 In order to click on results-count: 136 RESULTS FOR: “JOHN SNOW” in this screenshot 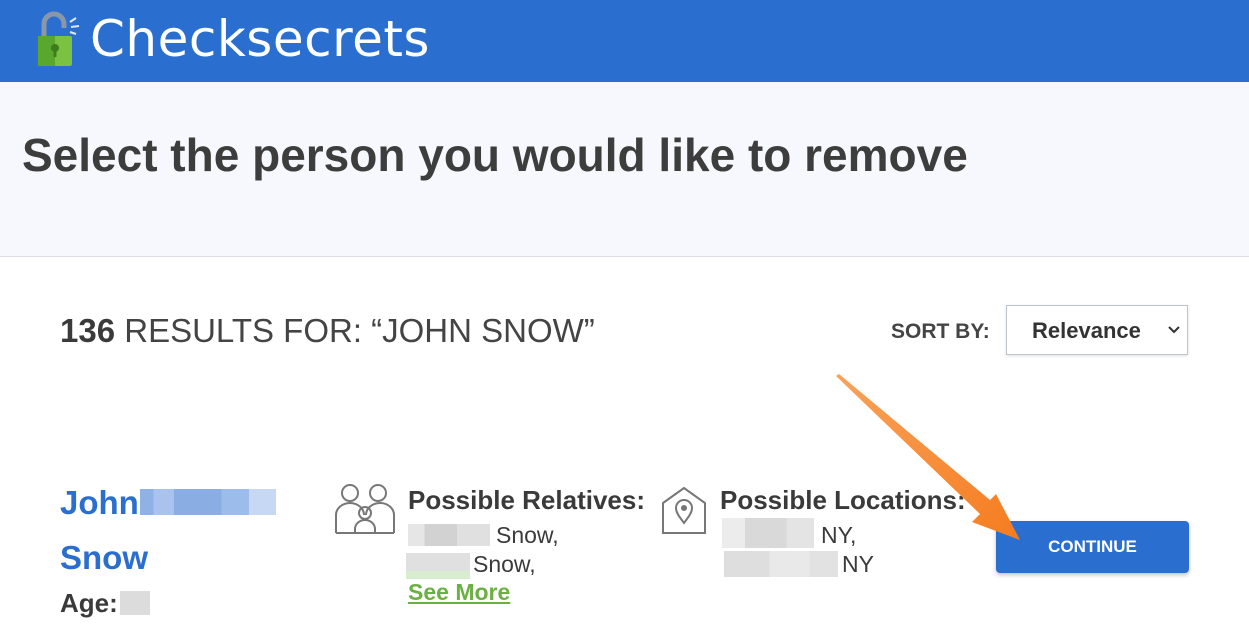, I will do `click(327, 331)`.